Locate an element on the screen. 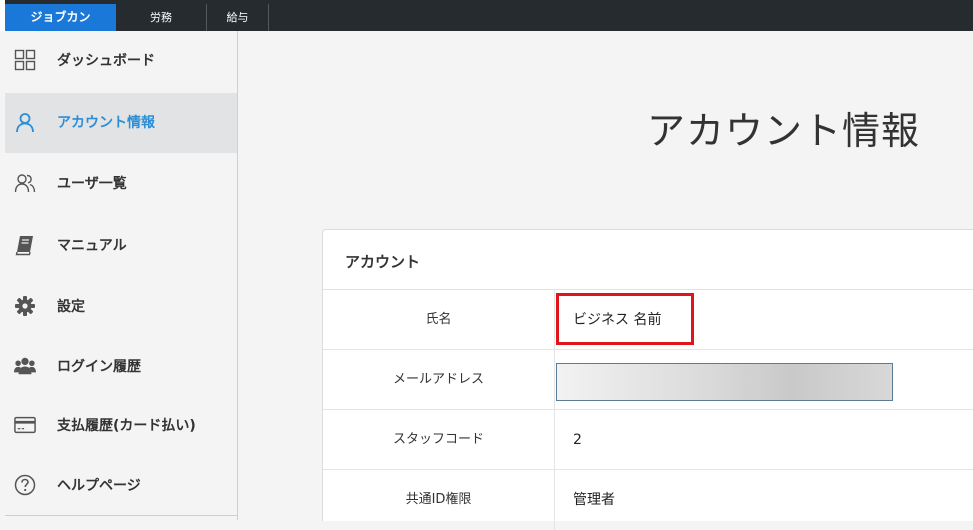 Image resolution: width=973 pixels, height=530 pixels. table-row-permission: 共通ID権限 管理者 is located at coordinates (648, 500).